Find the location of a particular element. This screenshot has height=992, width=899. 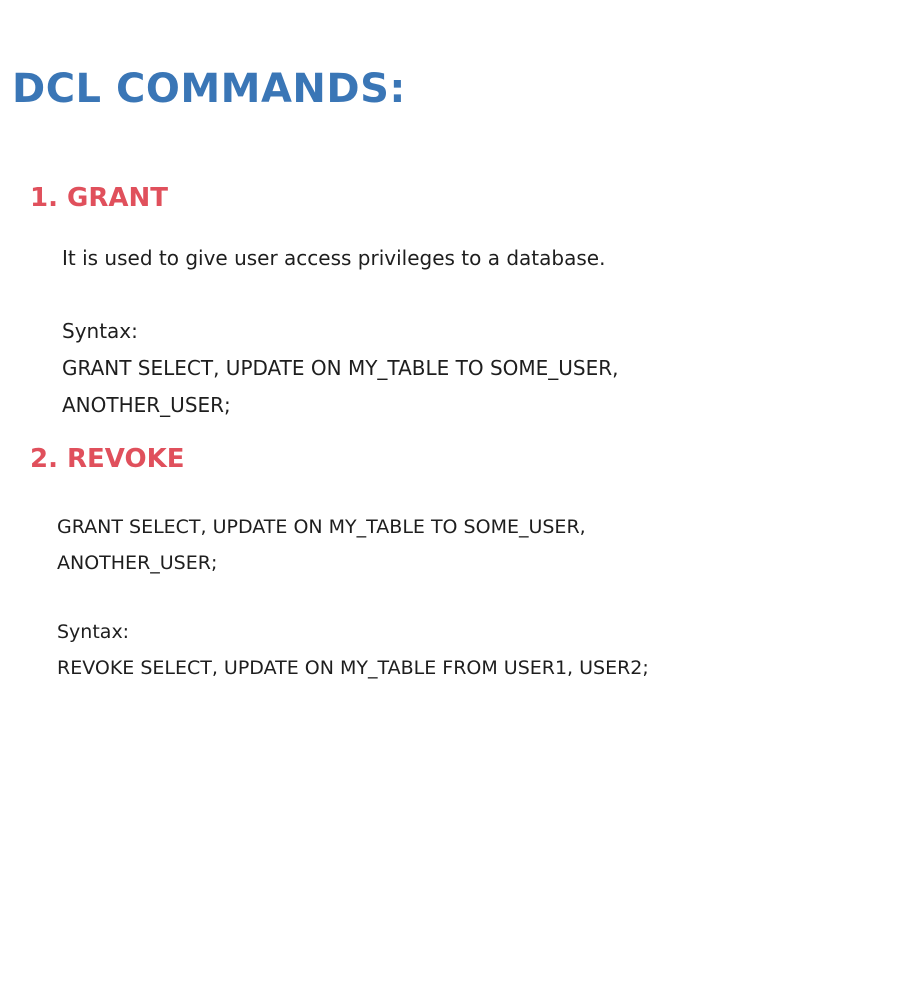

section-heading-revoke: 2. REVOKE is located at coordinates (107, 459).